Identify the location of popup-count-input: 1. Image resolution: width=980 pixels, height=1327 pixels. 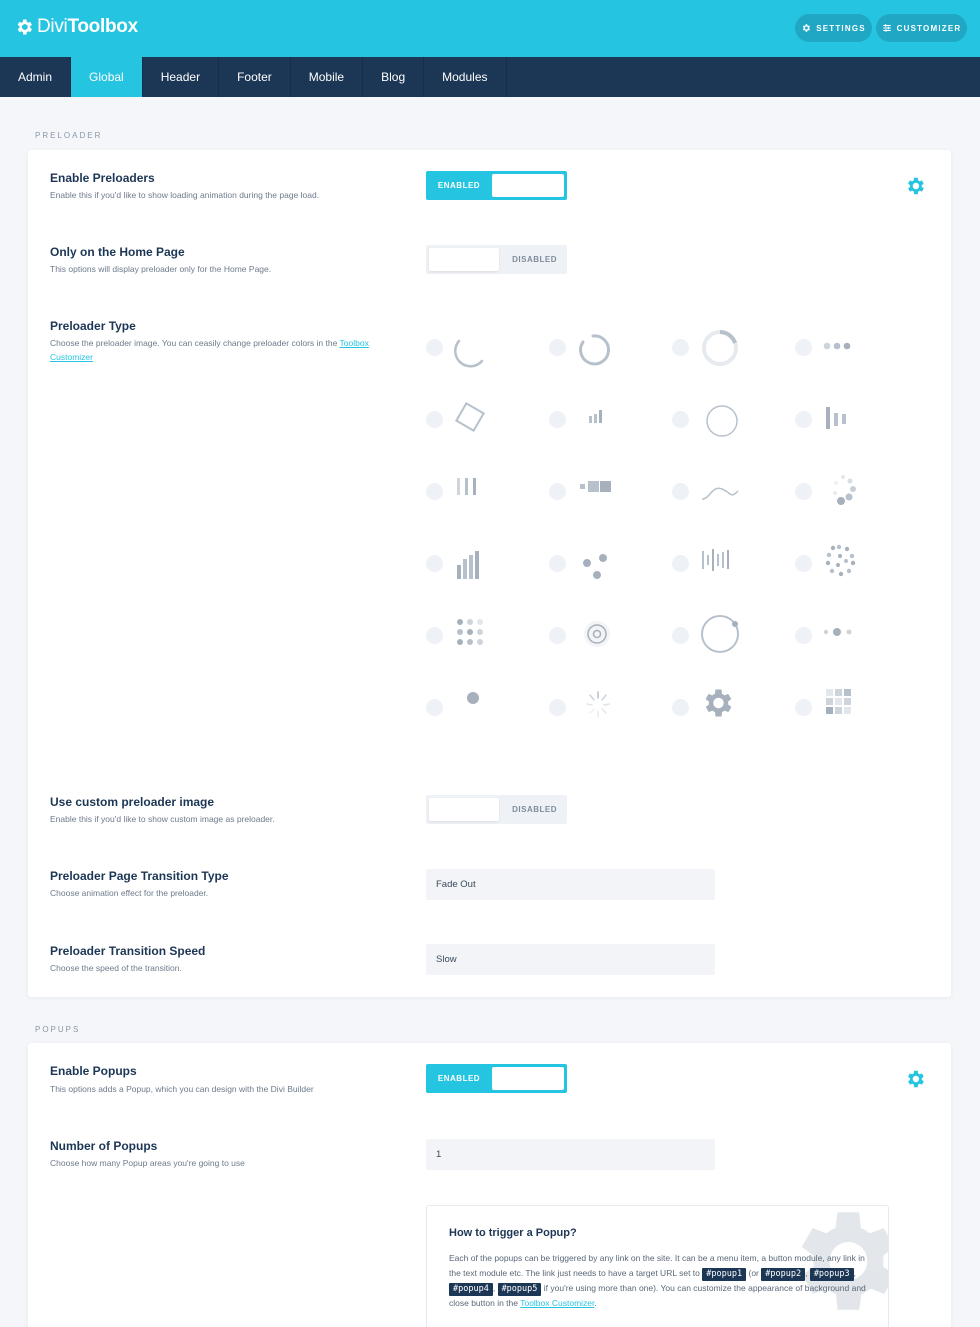
(570, 1154).